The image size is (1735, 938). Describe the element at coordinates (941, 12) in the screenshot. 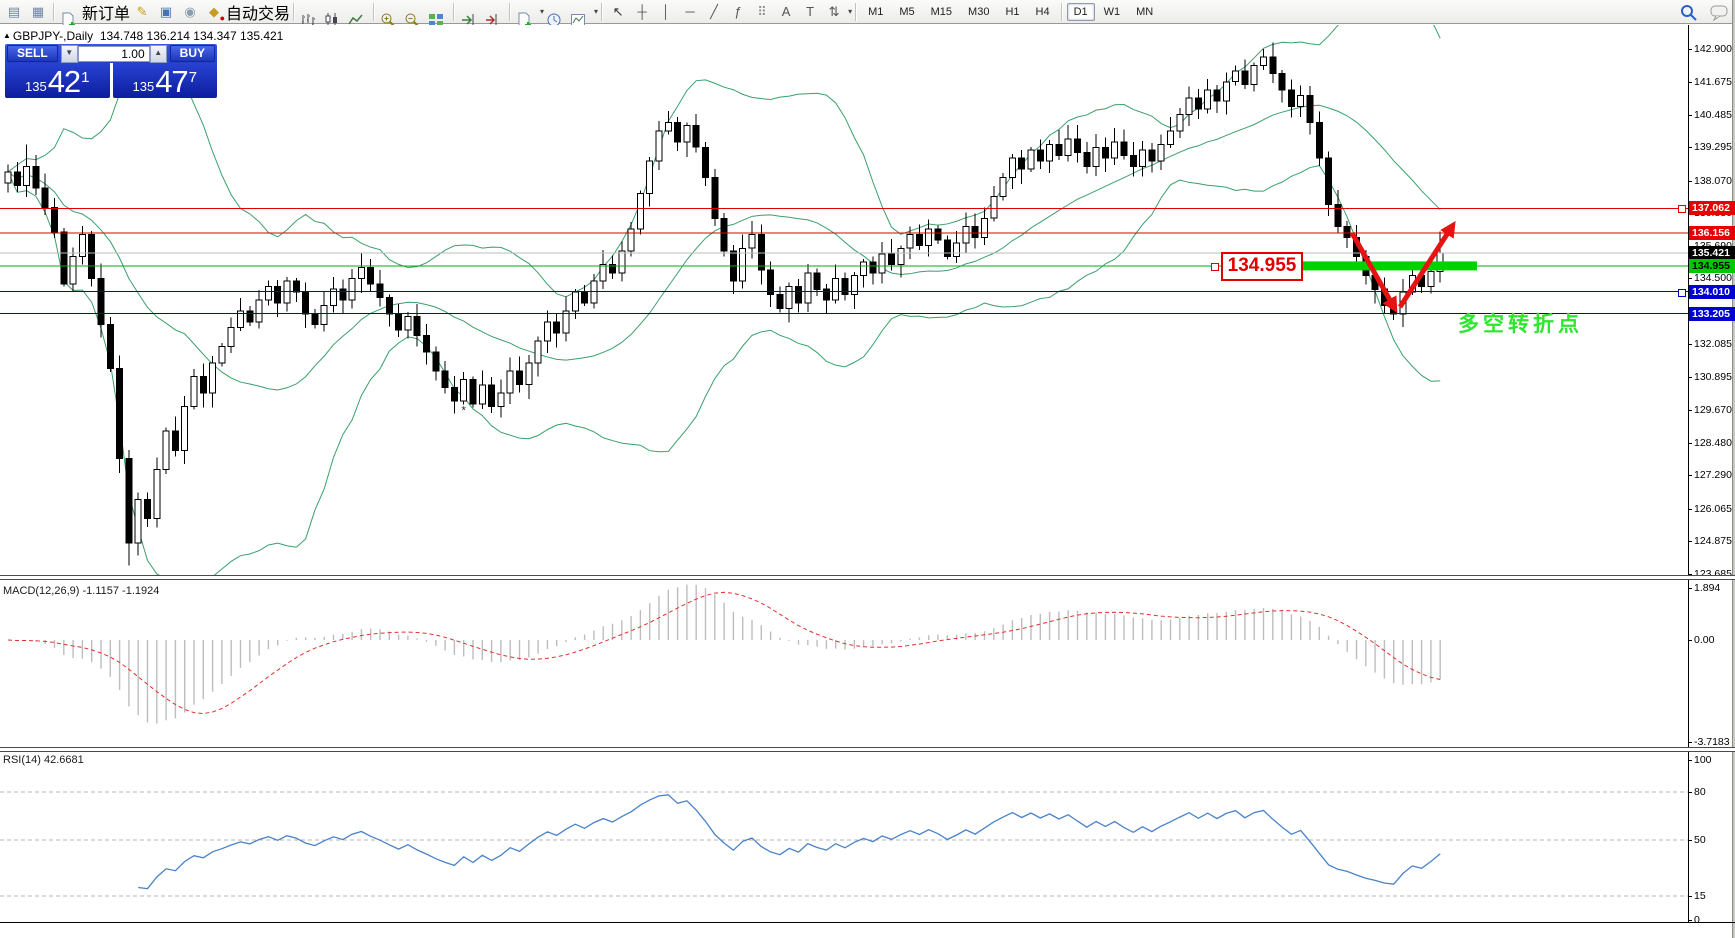

I see `timeframe-M15: M15` at that location.